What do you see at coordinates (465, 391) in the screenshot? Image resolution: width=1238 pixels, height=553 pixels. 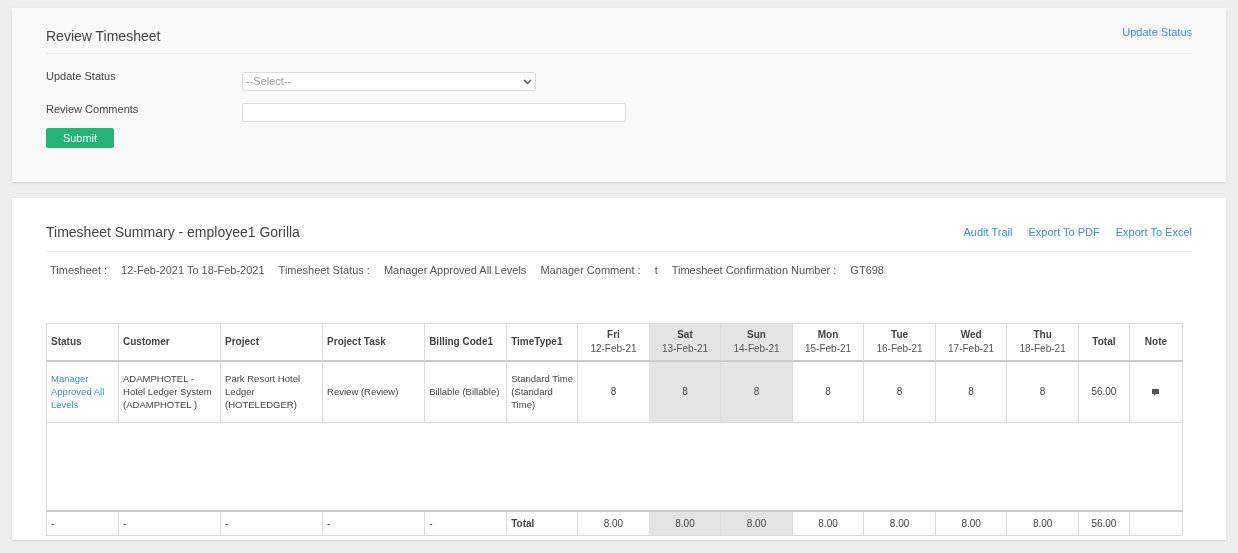 I see `table-cell: Billable (Billable)` at bounding box center [465, 391].